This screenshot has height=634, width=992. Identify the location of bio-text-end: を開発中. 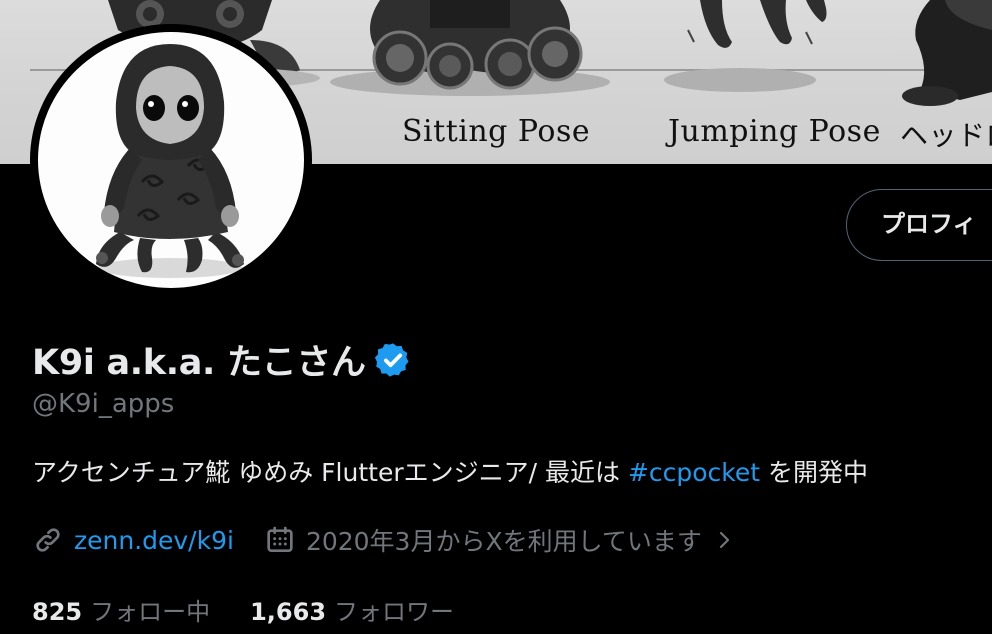
(814, 472).